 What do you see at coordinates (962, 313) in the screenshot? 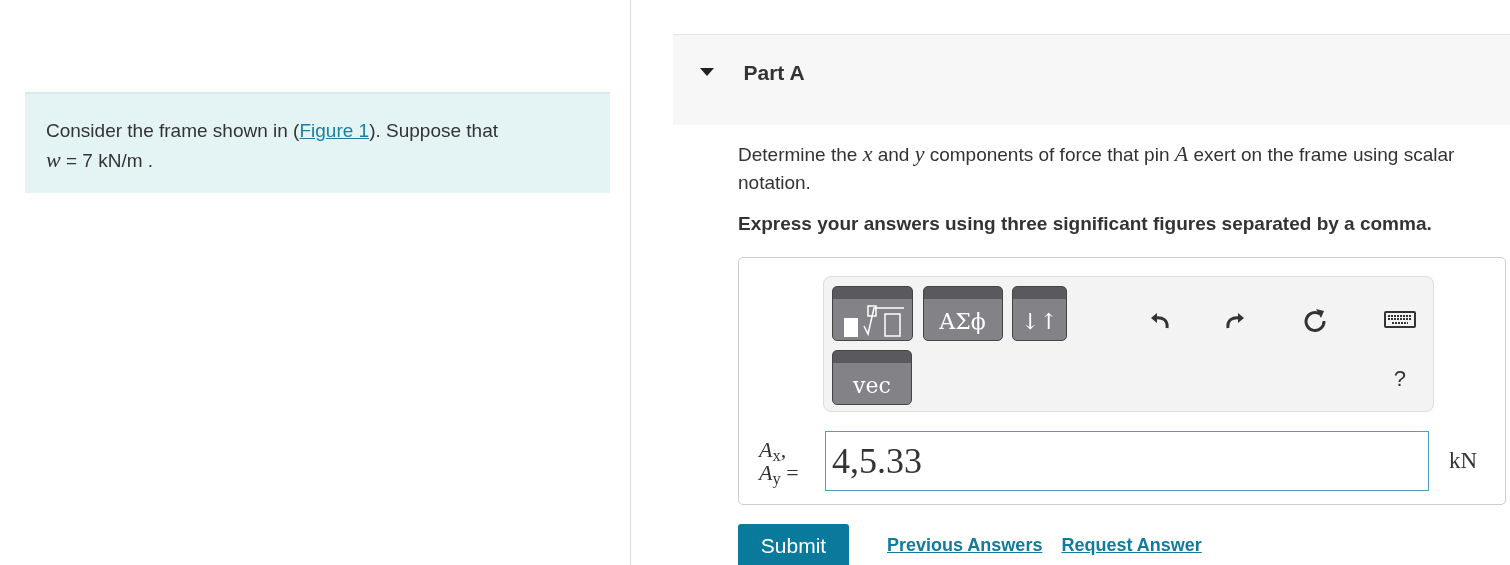
I see `symbol-button: ΑΣϕ` at bounding box center [962, 313].